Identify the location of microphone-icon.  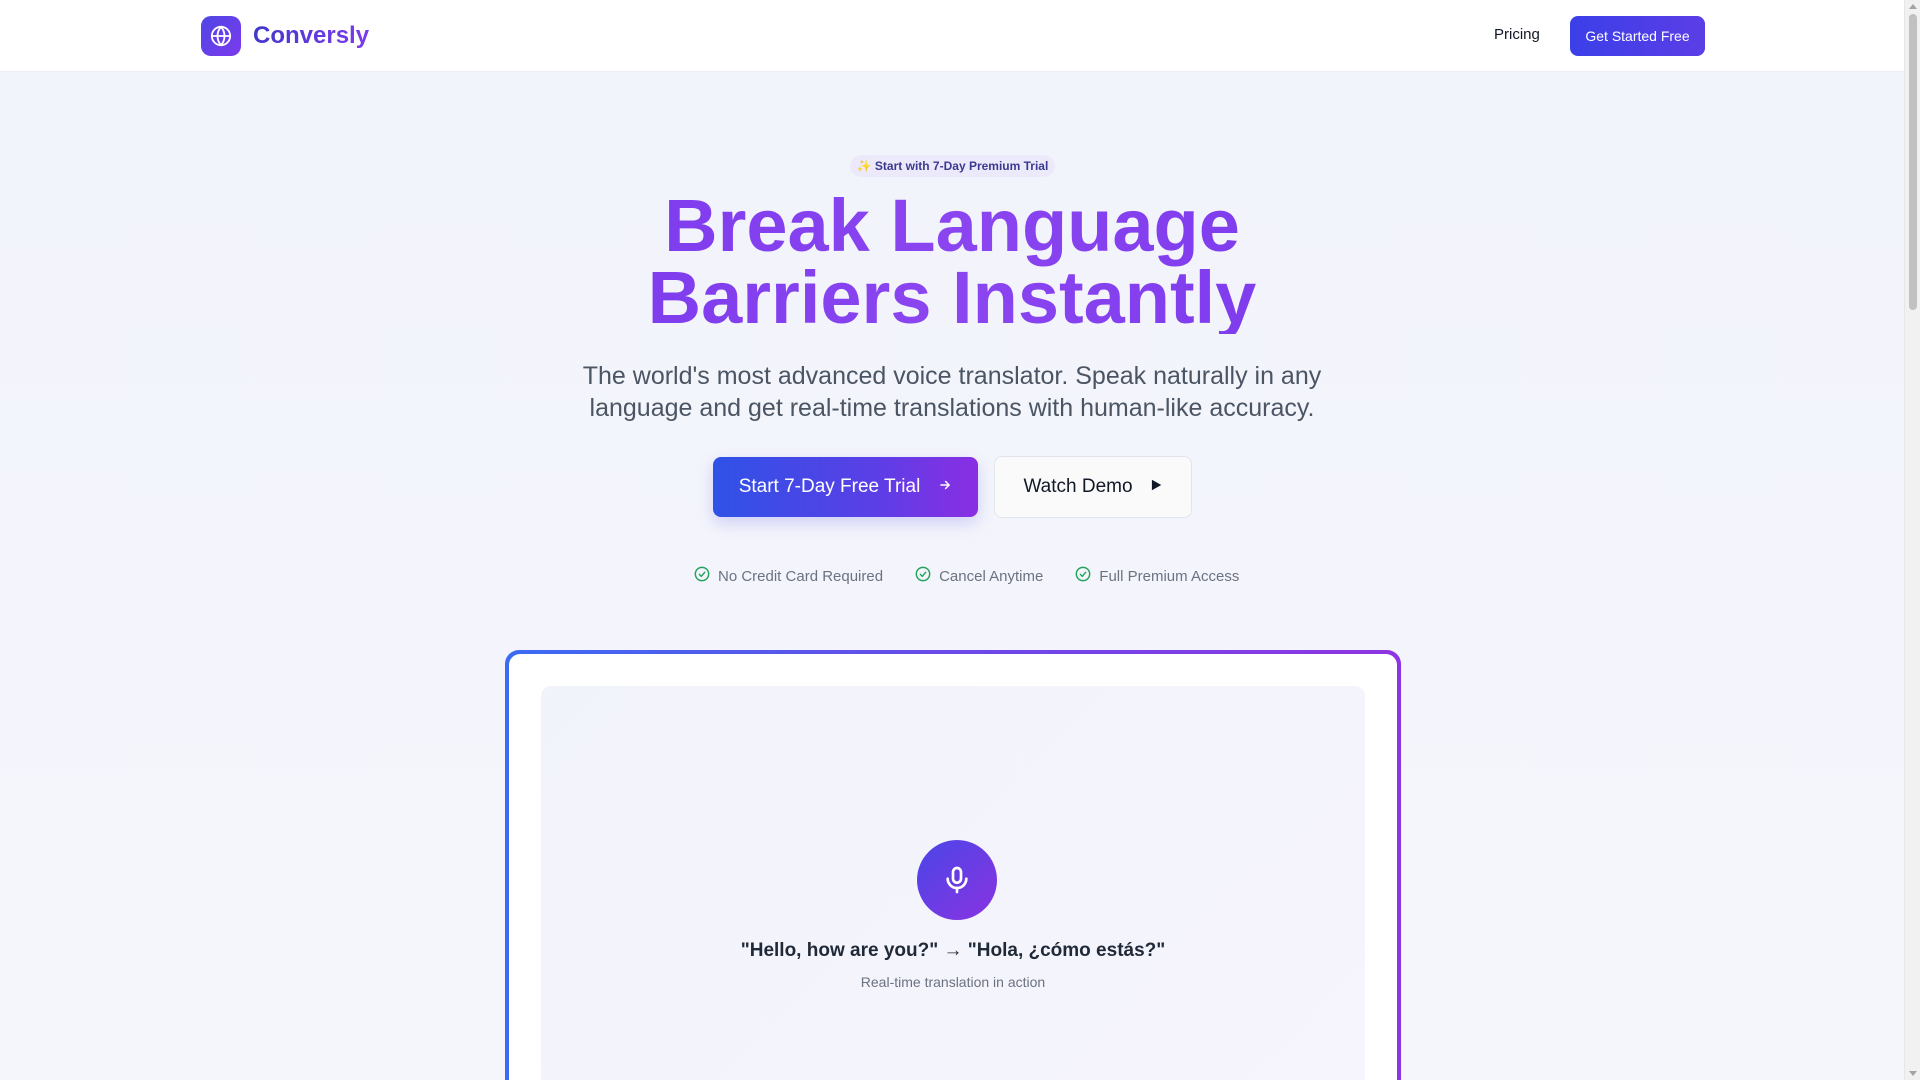
(957, 880).